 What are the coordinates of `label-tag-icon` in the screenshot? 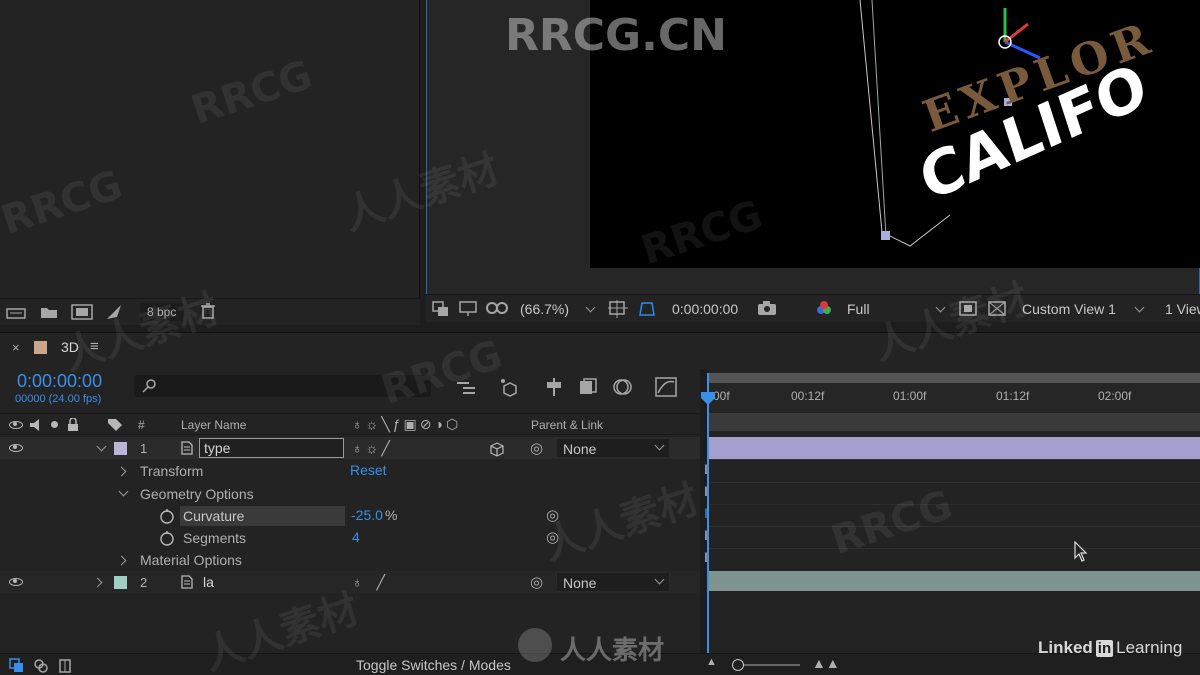 It's located at (116, 425).